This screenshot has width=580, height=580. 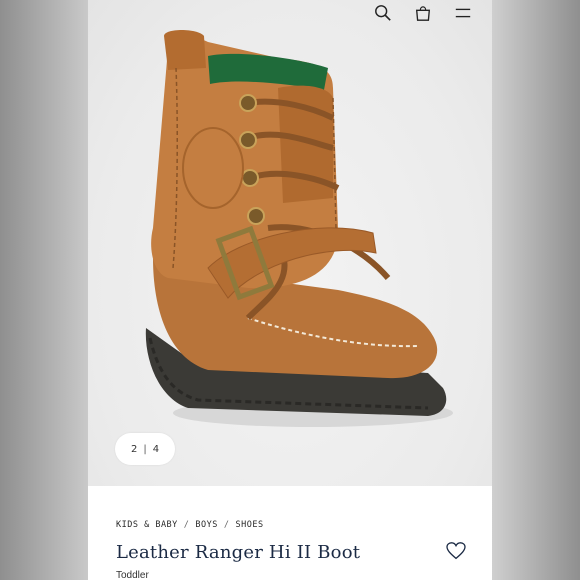 What do you see at coordinates (156, 449) in the screenshot?
I see `total-pages: 4` at bounding box center [156, 449].